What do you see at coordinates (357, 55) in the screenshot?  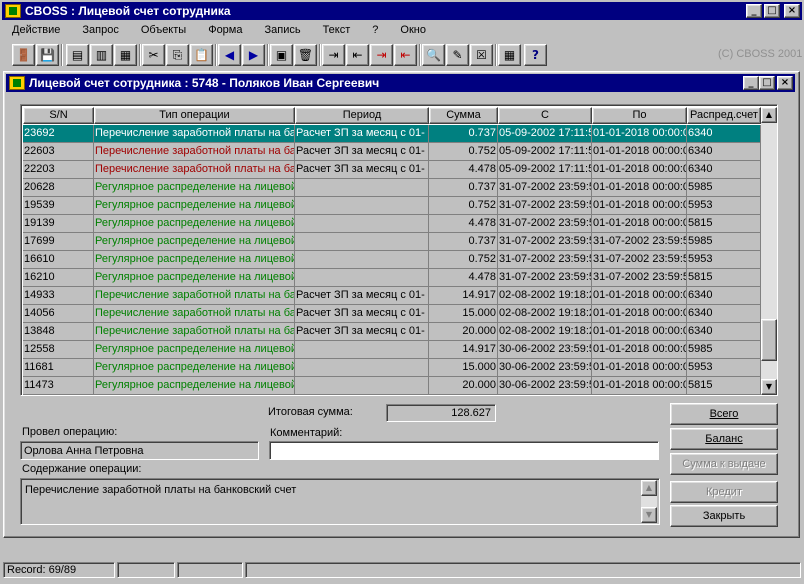 I see `insert-icon: ⇤` at bounding box center [357, 55].